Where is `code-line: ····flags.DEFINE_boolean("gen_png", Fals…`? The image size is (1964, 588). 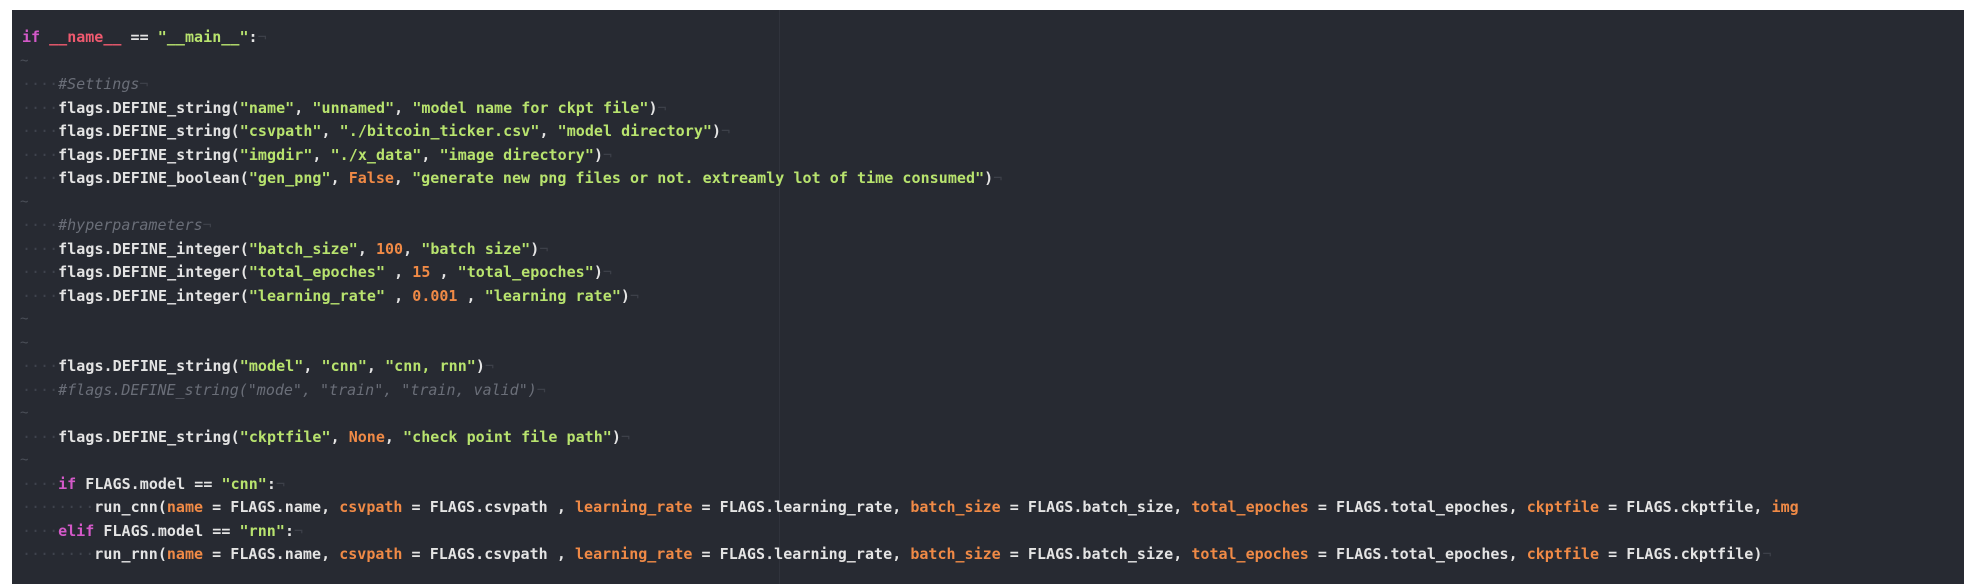 code-line: ····flags.DEFINE_boolean("gen_png", Fals… is located at coordinates (905, 179).